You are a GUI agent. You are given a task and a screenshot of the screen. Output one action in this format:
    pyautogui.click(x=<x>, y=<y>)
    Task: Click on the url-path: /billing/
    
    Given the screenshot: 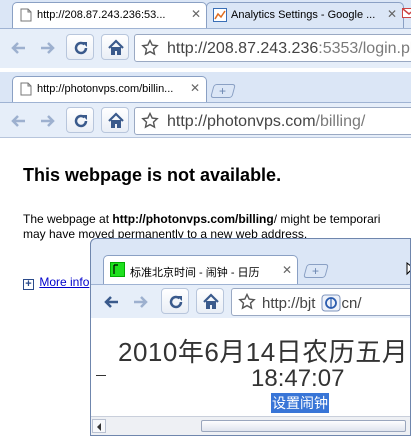 What is the action you would take?
    pyautogui.click(x=340, y=121)
    